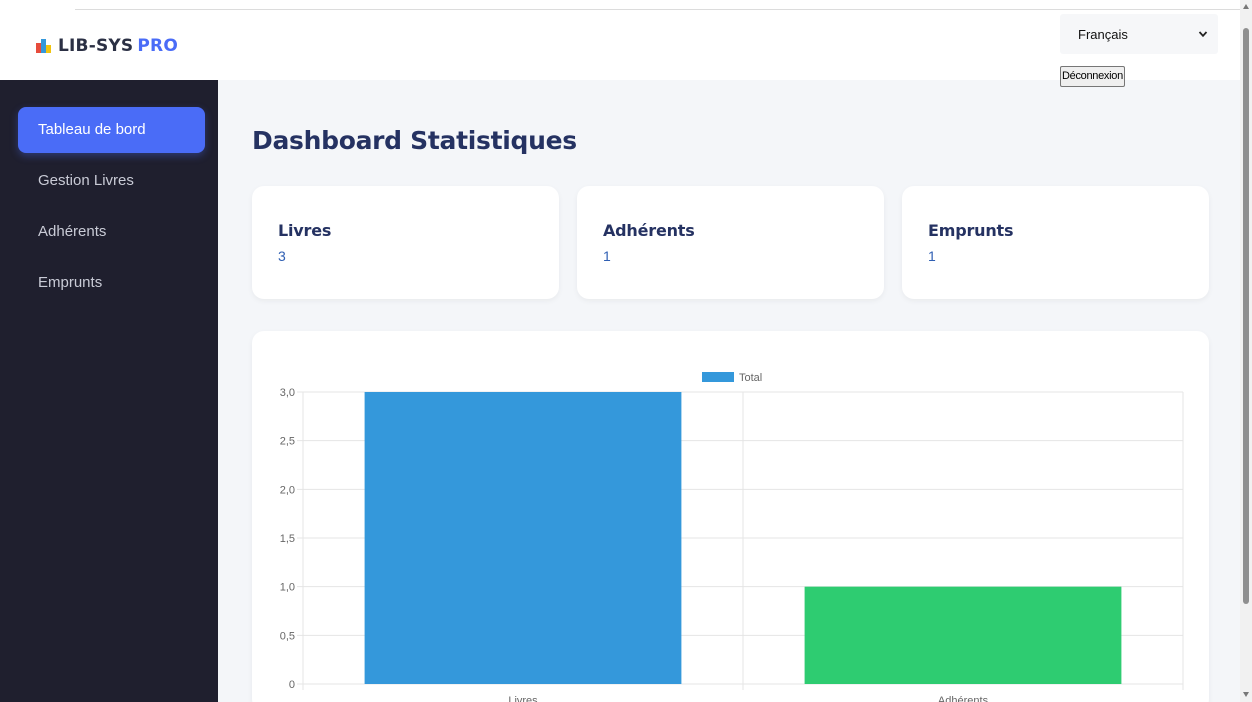 This screenshot has height=702, width=1252. What do you see at coordinates (1092, 76) in the screenshot?
I see `logout-button: Déconnexion` at bounding box center [1092, 76].